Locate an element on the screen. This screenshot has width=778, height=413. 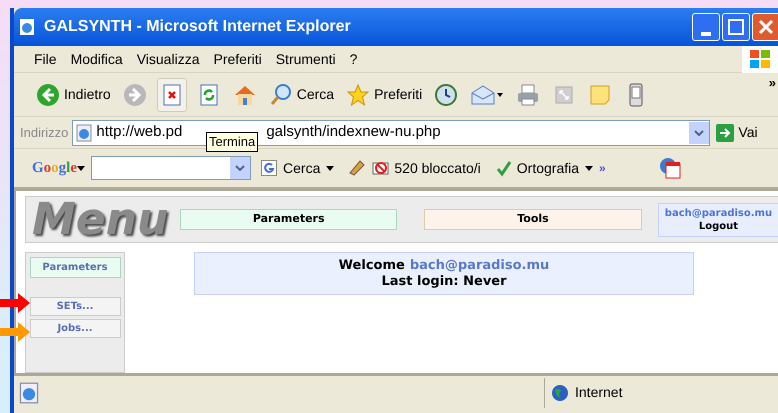
menu-item: File is located at coordinates (45, 59).